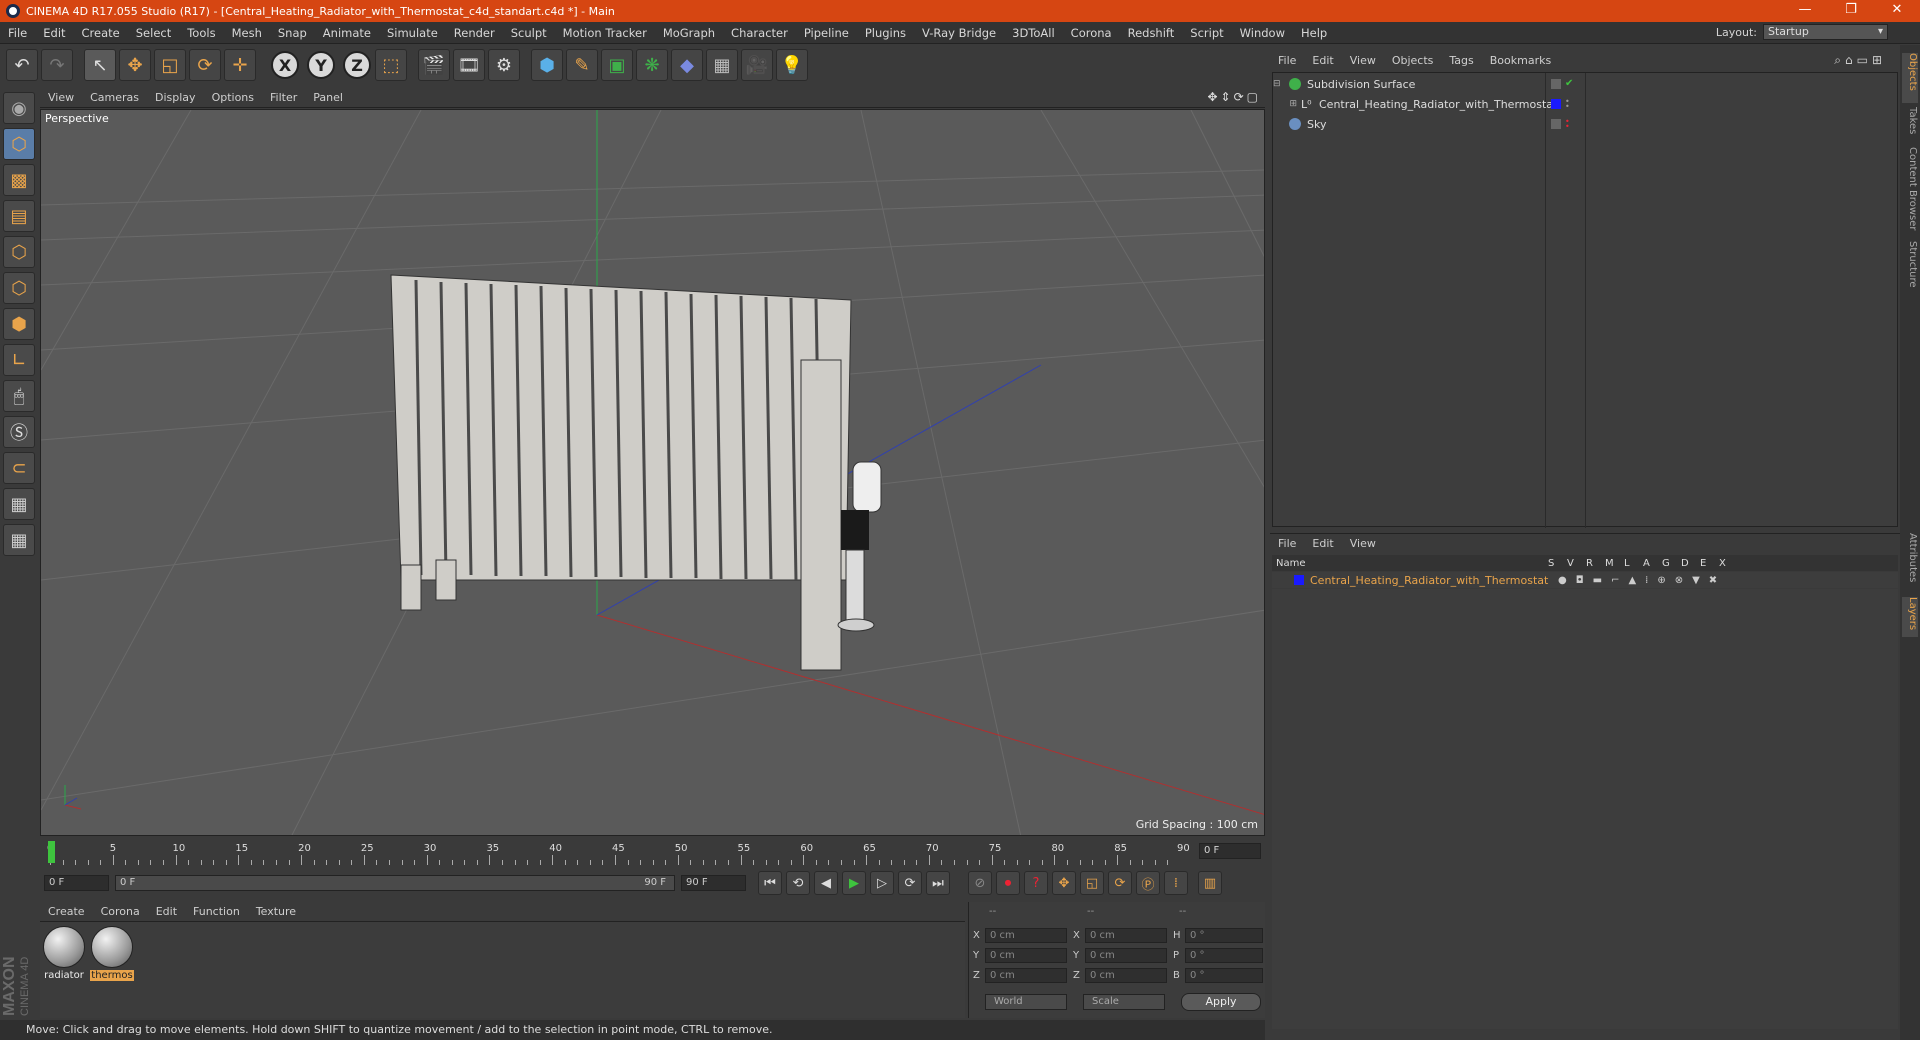  I want to click on layer-flag-header-locked: L, so click(1633, 563).